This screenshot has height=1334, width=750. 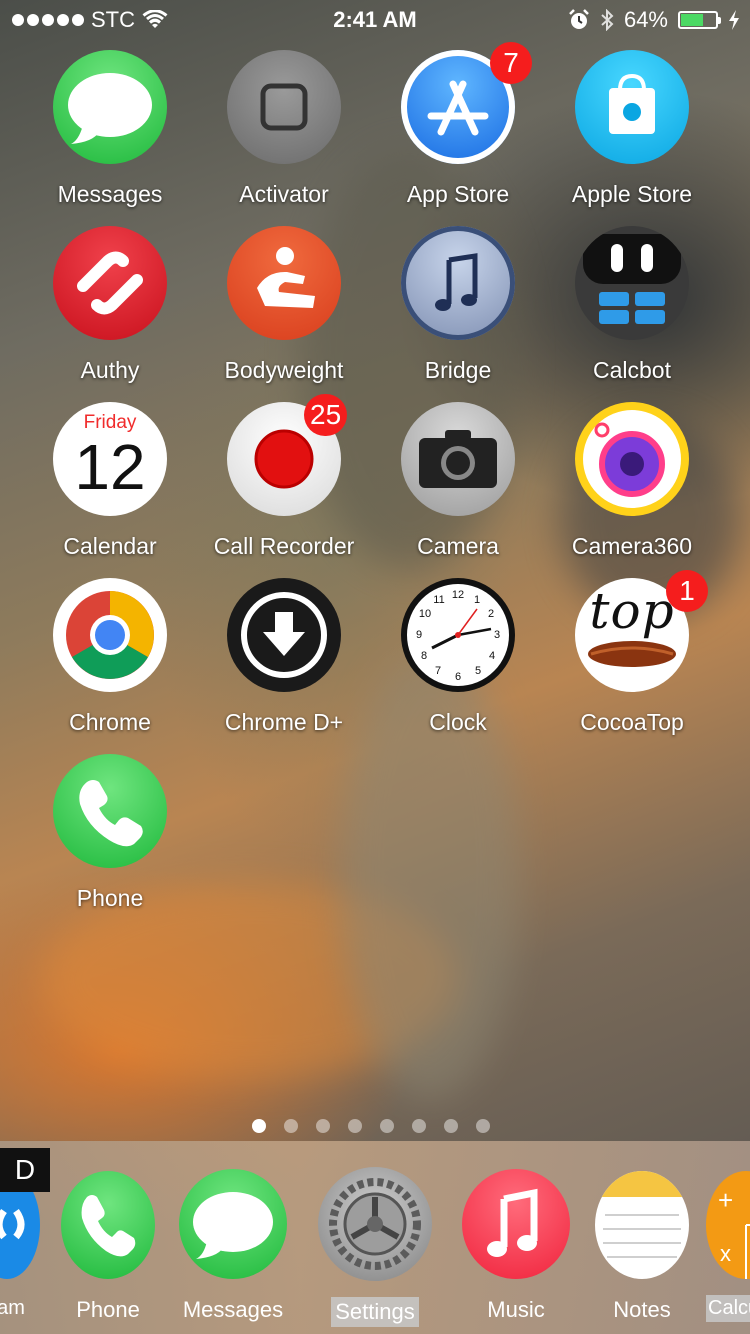 I want to click on dock-label: Notes, so click(x=642, y=1309).